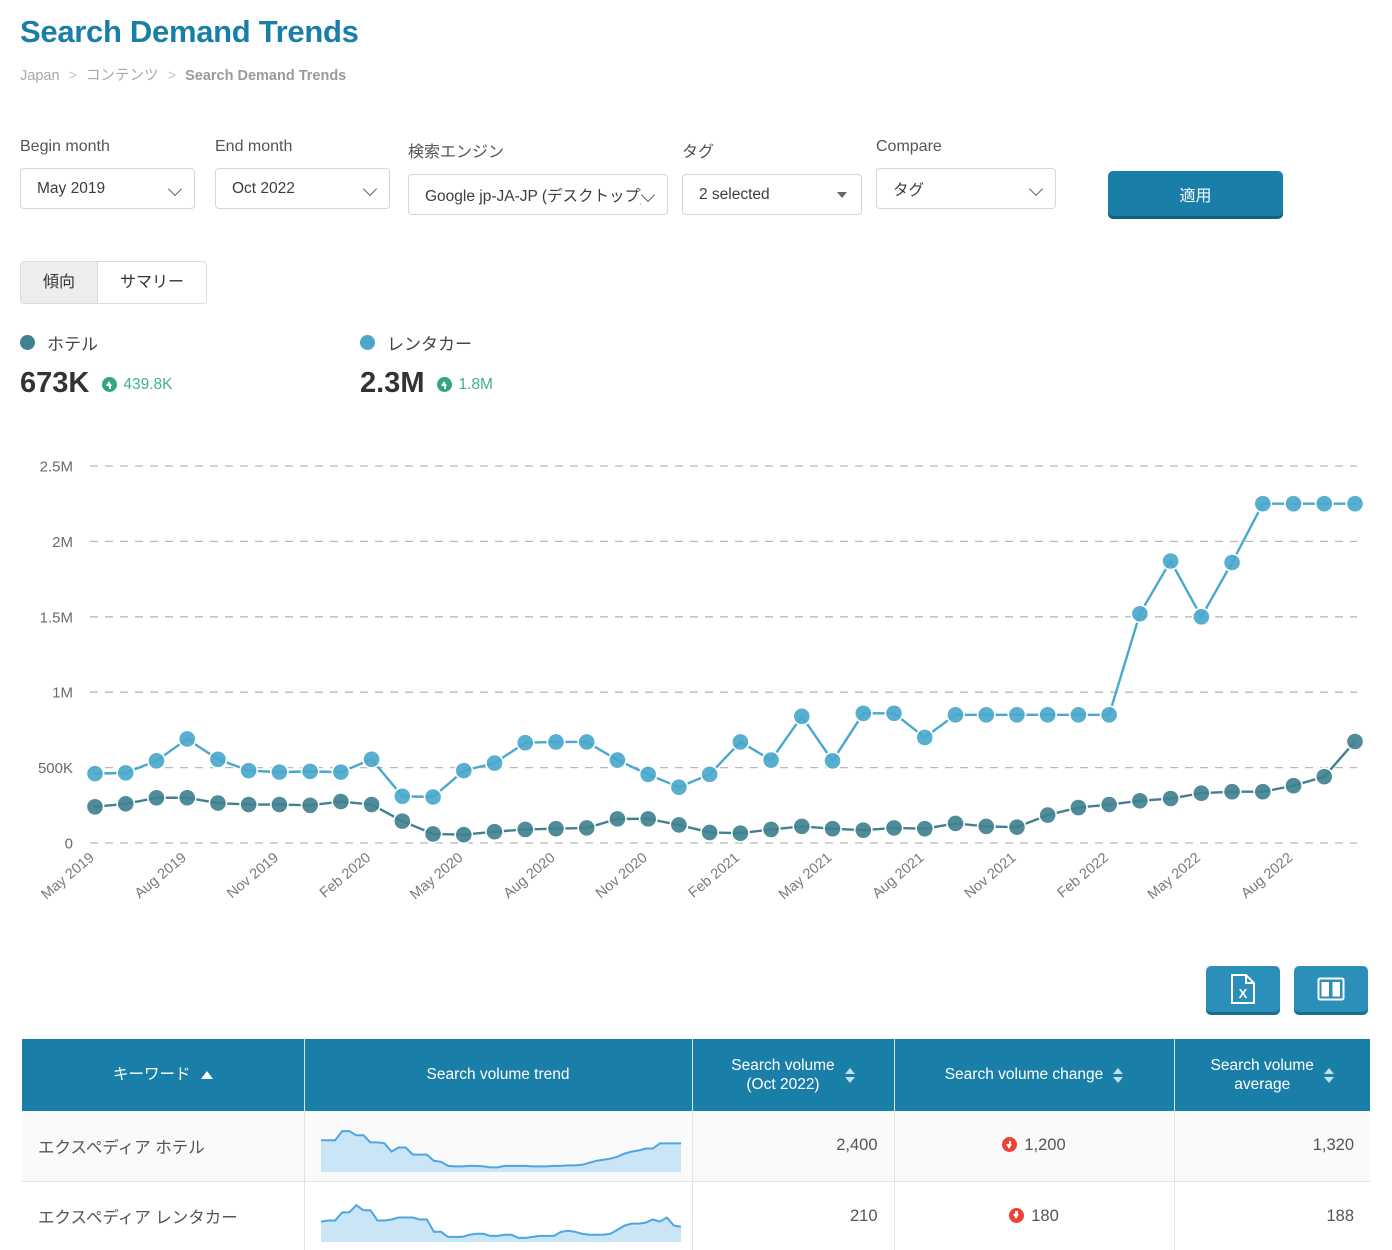 The height and width of the screenshot is (1250, 1392). I want to click on tag-label: タグ, so click(698, 152).